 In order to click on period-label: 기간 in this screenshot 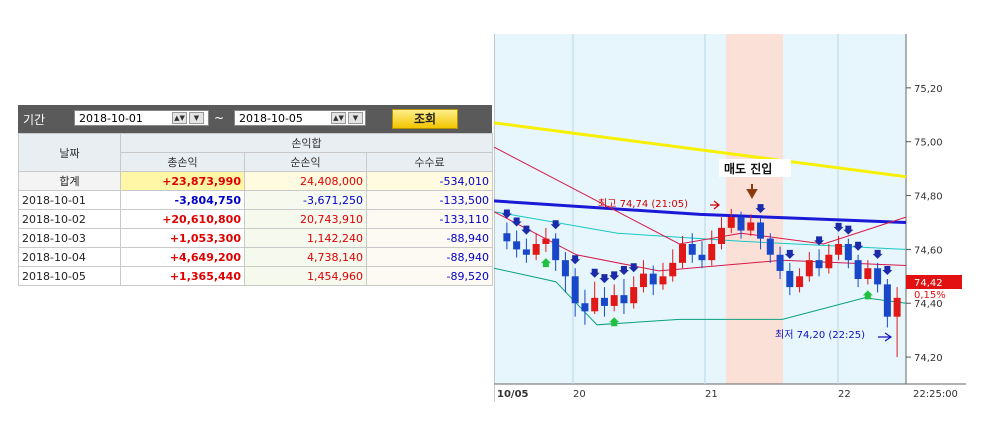, I will do `click(34, 120)`.